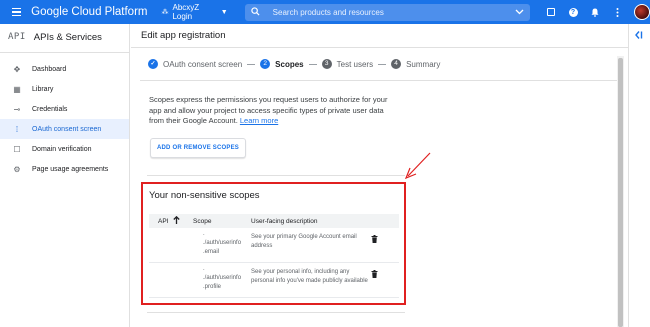 This screenshot has width=650, height=327. I want to click on cell-scope: . ./auth/userinfo .profile, so click(222, 278).